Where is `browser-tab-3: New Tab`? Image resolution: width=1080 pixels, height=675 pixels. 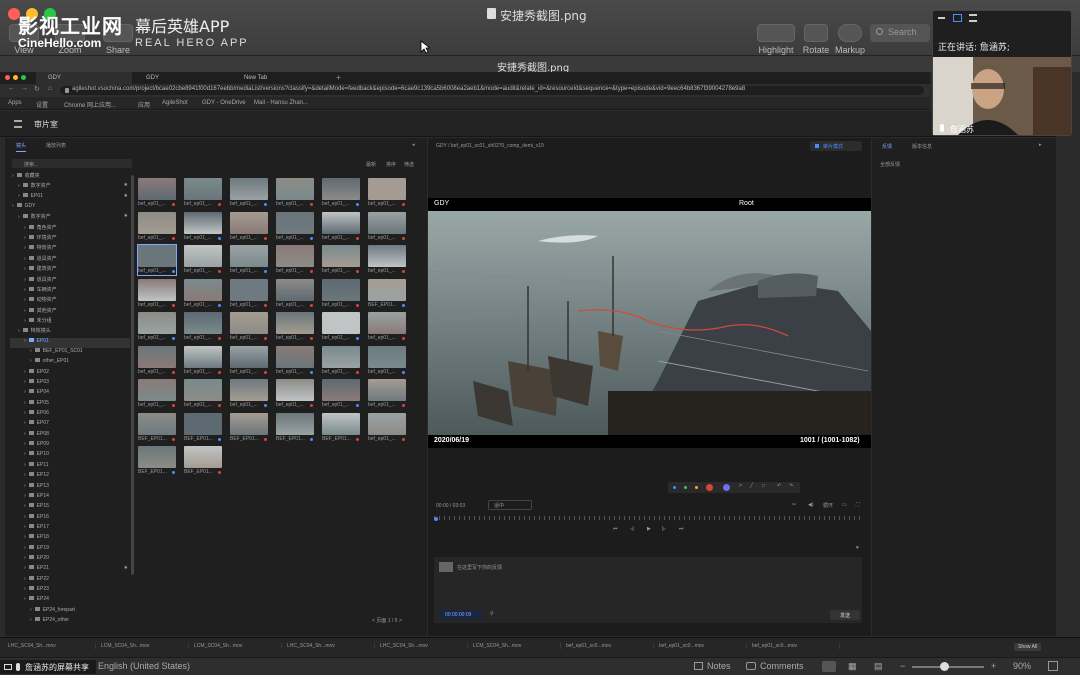 browser-tab-3: New Tab is located at coordinates (280, 78).